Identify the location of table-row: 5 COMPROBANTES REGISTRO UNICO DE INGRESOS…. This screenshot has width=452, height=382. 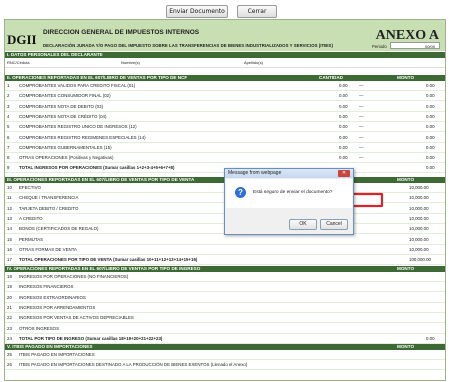
(225, 127).